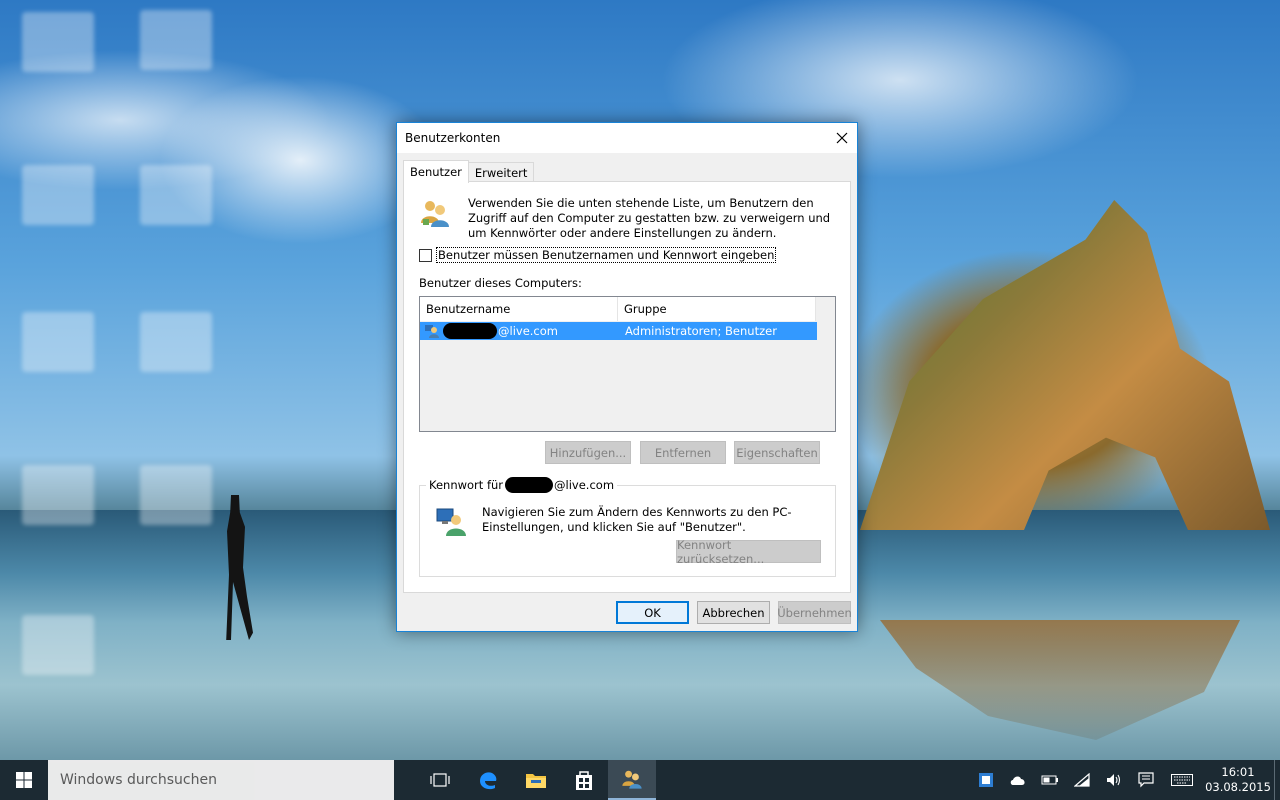 This screenshot has width=1280, height=800. I want to click on dialog-title: Benutzerkonten, so click(453, 138).